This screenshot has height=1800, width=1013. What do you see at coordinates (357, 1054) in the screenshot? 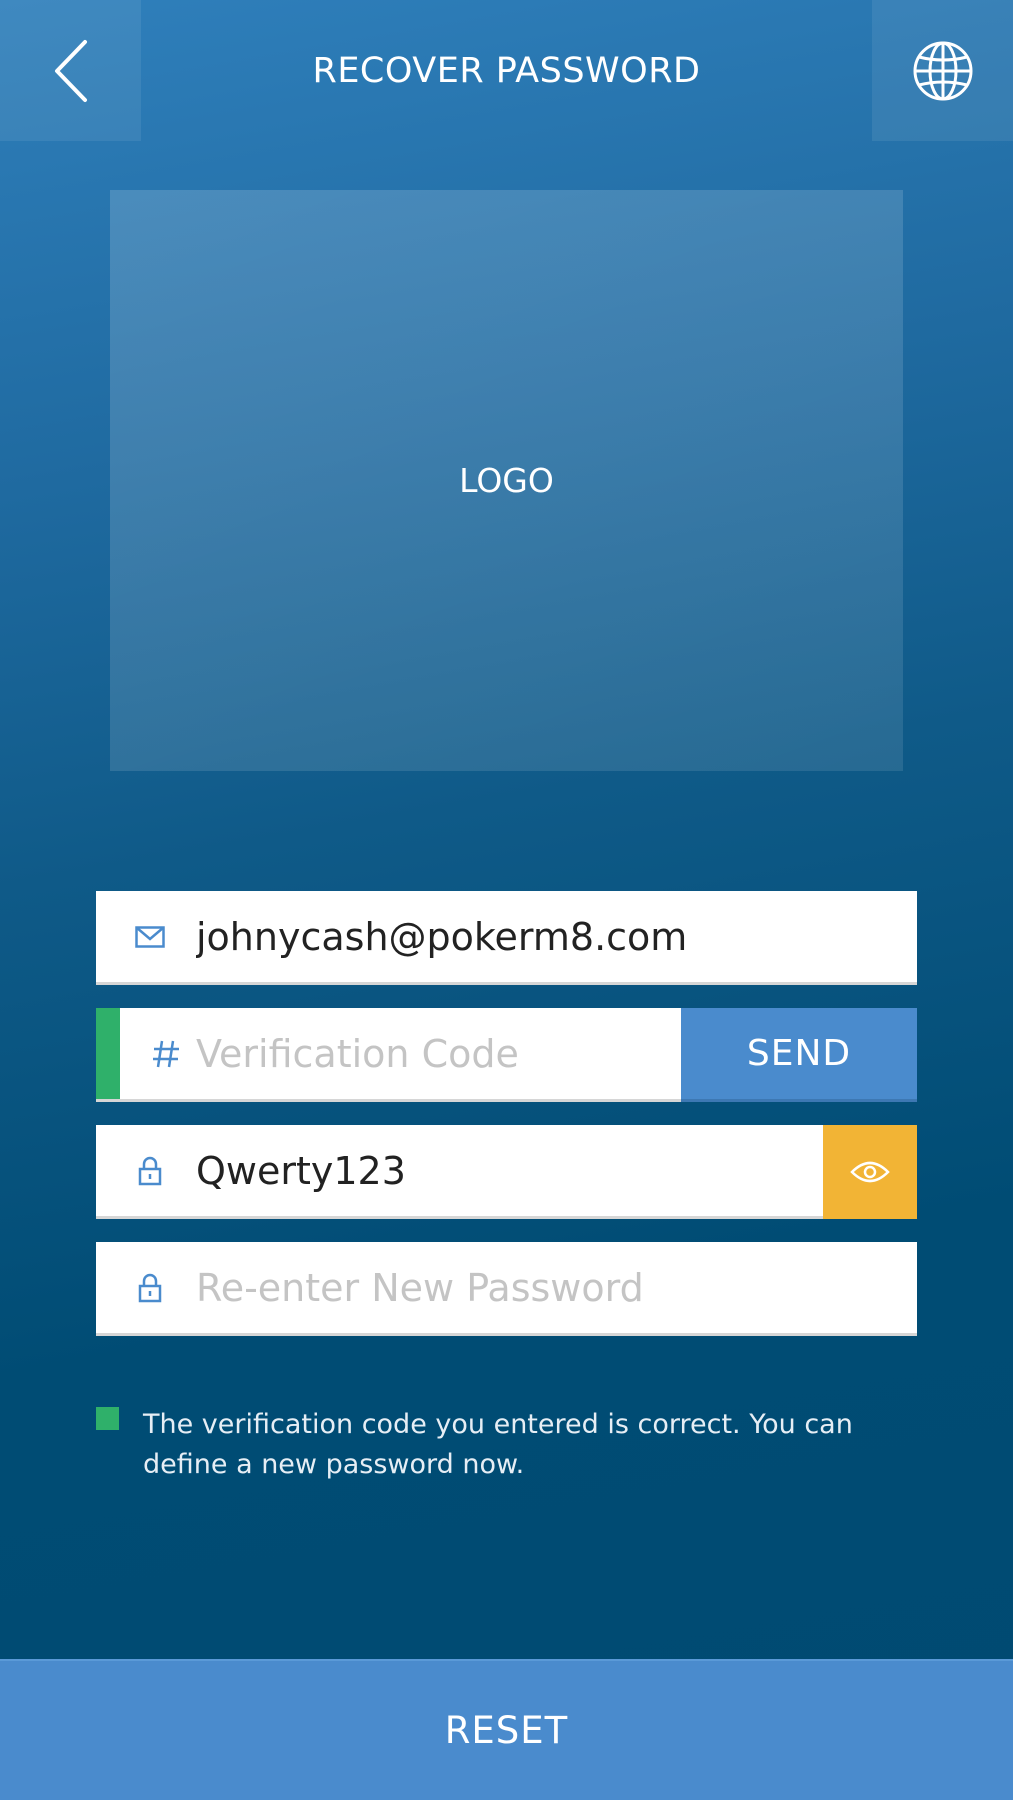
I see `verification-code-input: Verification Code` at bounding box center [357, 1054].